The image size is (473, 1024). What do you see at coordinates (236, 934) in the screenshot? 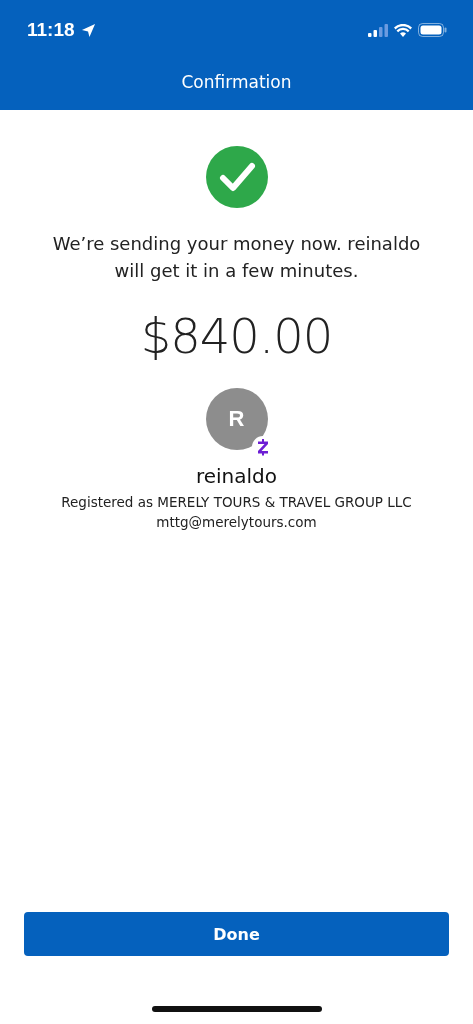
I see `done-button: Done` at bounding box center [236, 934].